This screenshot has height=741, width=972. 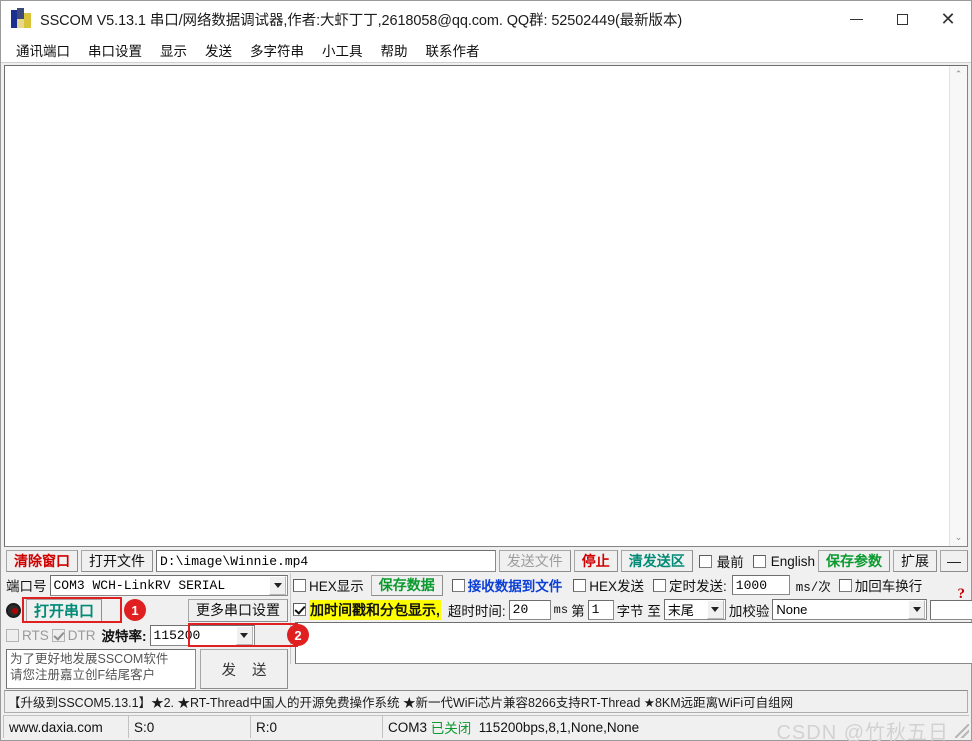 I want to click on port-value: COM3 WCH-LinkRV SERIAL, so click(x=139, y=585).